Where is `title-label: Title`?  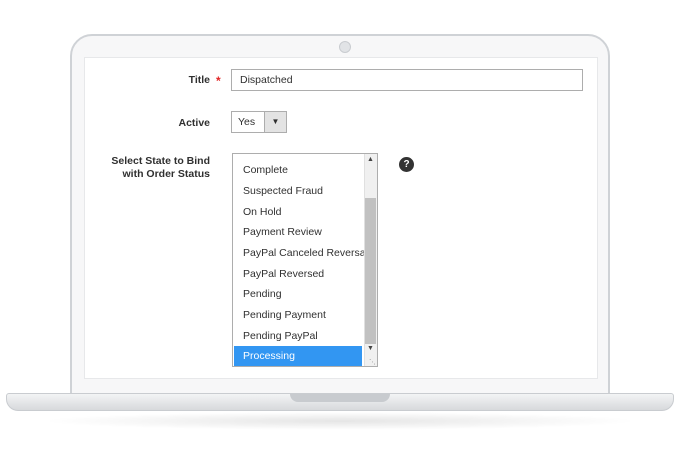
title-label: Title is located at coordinates (199, 80).